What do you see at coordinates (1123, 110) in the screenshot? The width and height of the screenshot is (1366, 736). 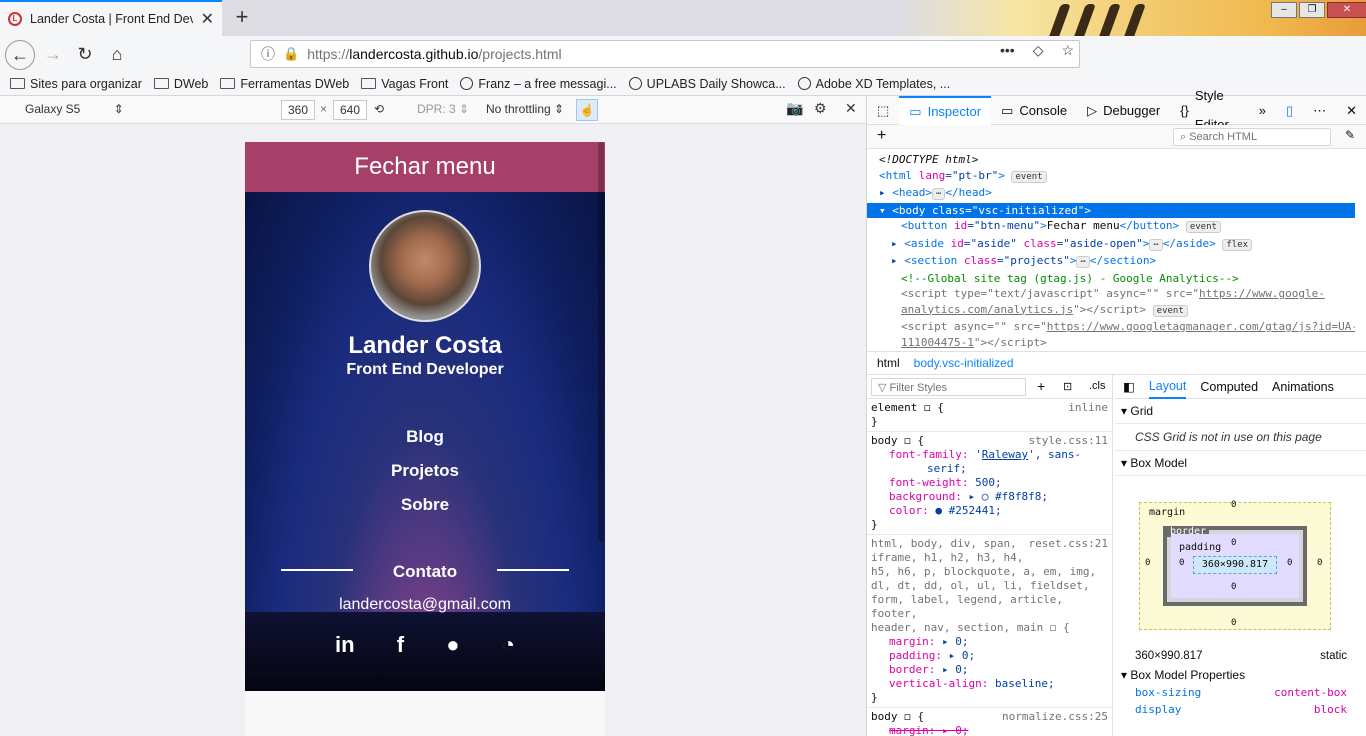 I see `tab-debugger: ▷ Debugger` at bounding box center [1123, 110].